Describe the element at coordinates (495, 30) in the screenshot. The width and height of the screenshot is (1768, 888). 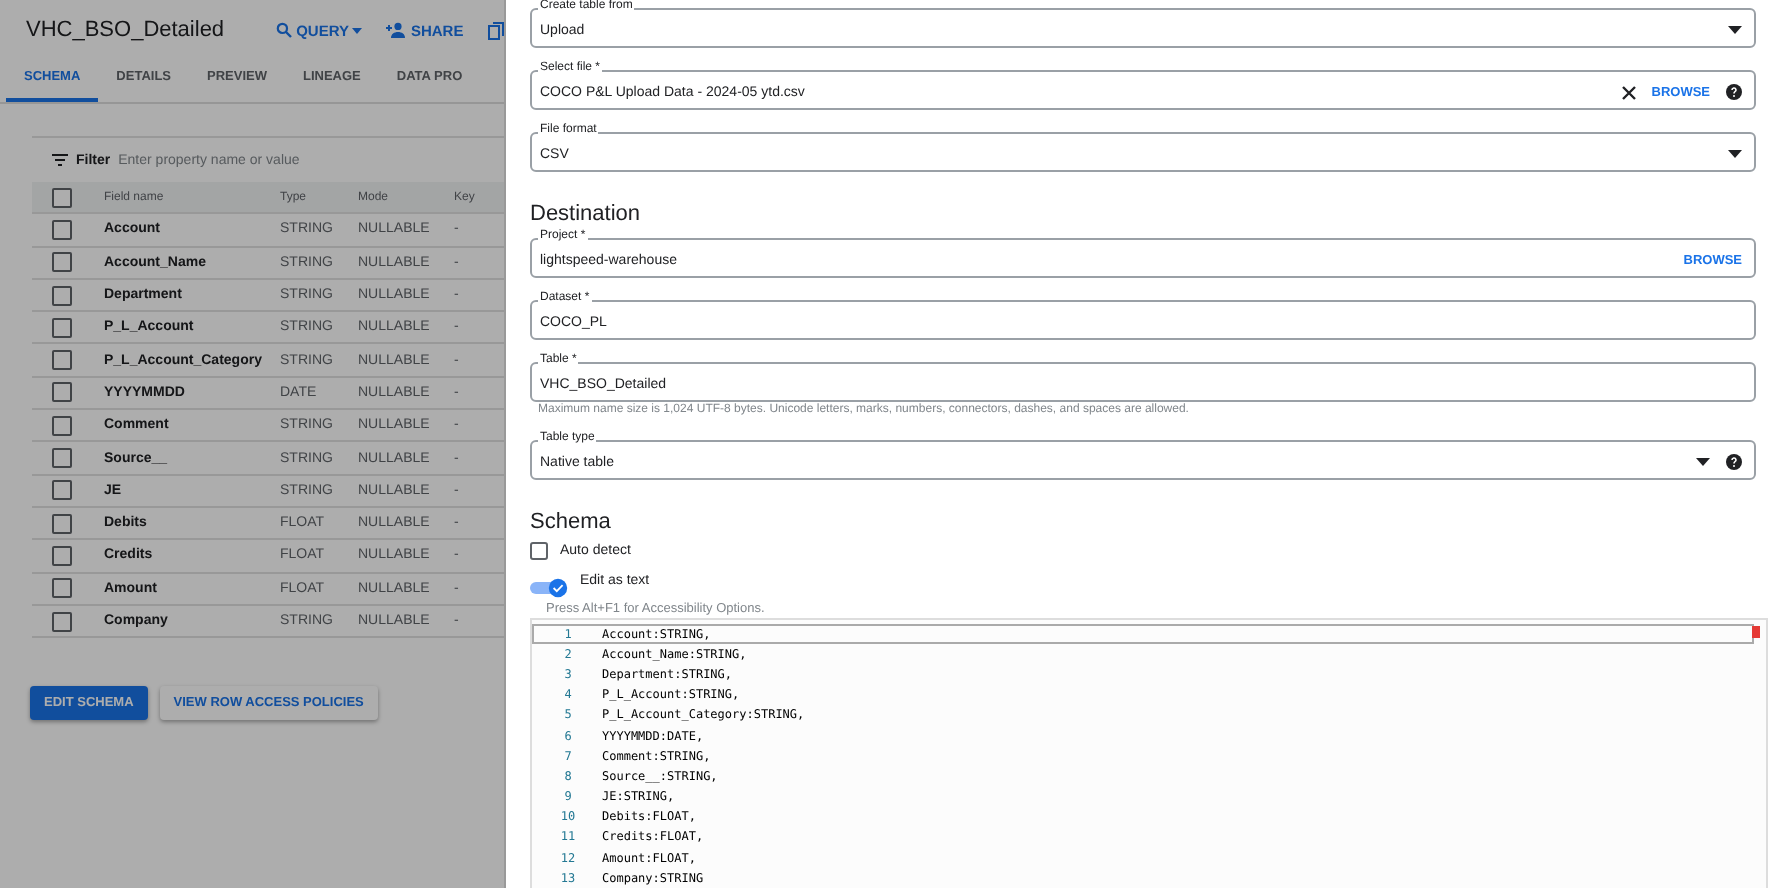
I see `copy-icon` at that location.